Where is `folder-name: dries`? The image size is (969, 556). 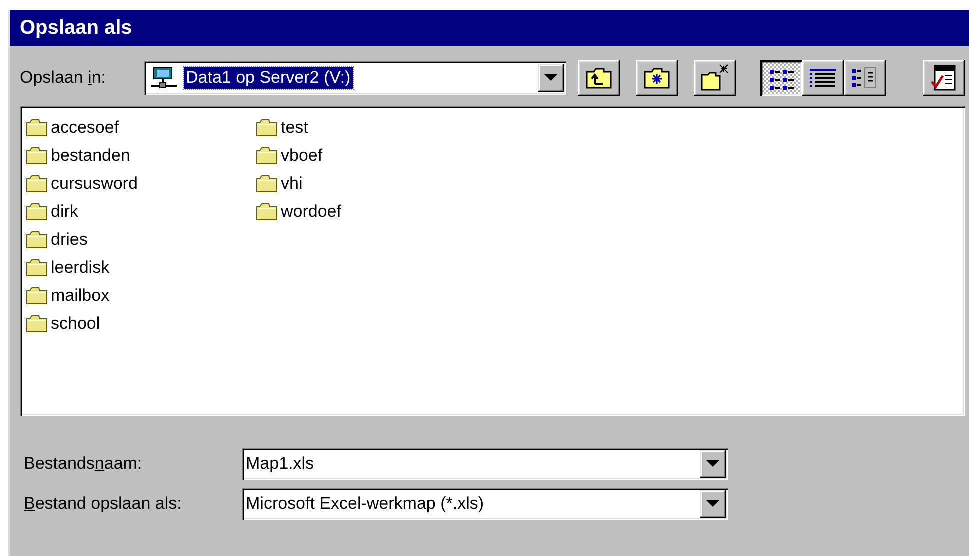
folder-name: dries is located at coordinates (69, 240).